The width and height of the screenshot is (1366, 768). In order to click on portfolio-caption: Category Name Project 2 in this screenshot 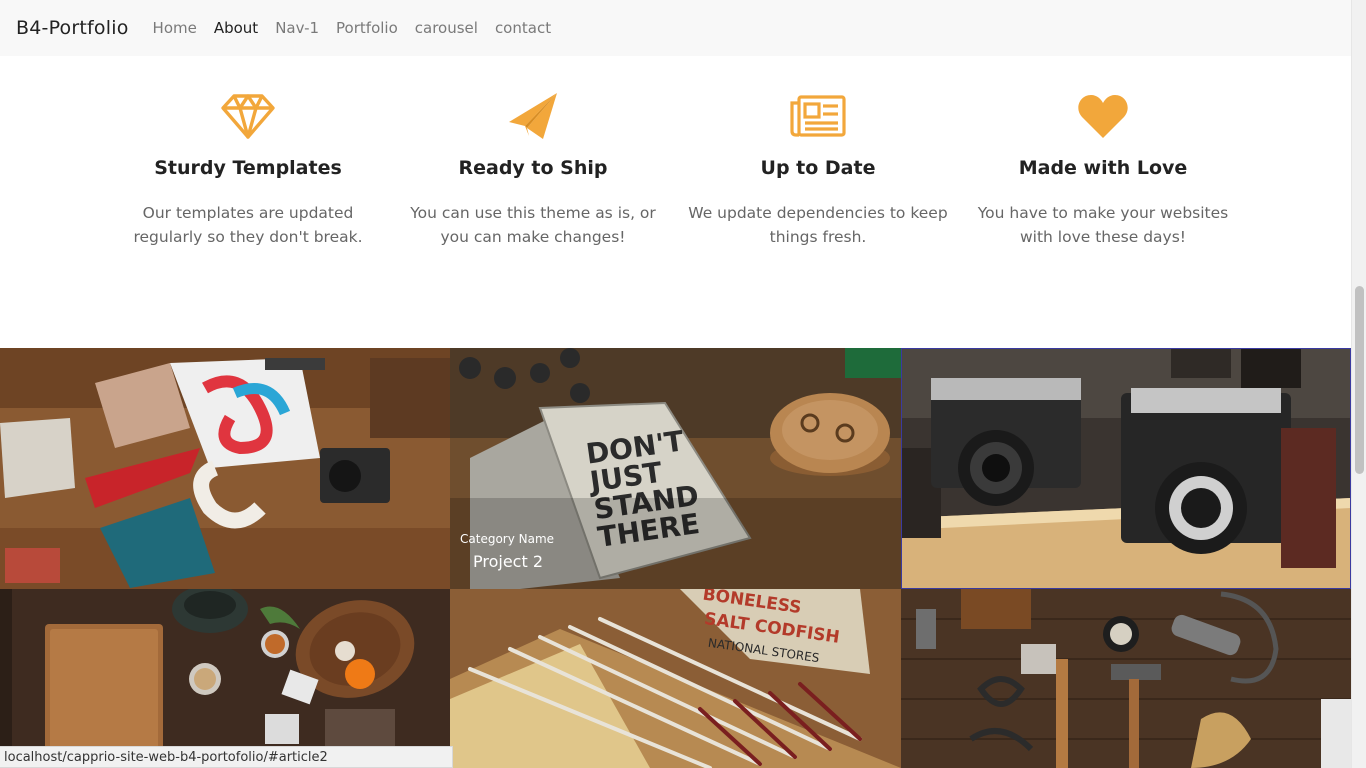, I will do `click(675, 468)`.